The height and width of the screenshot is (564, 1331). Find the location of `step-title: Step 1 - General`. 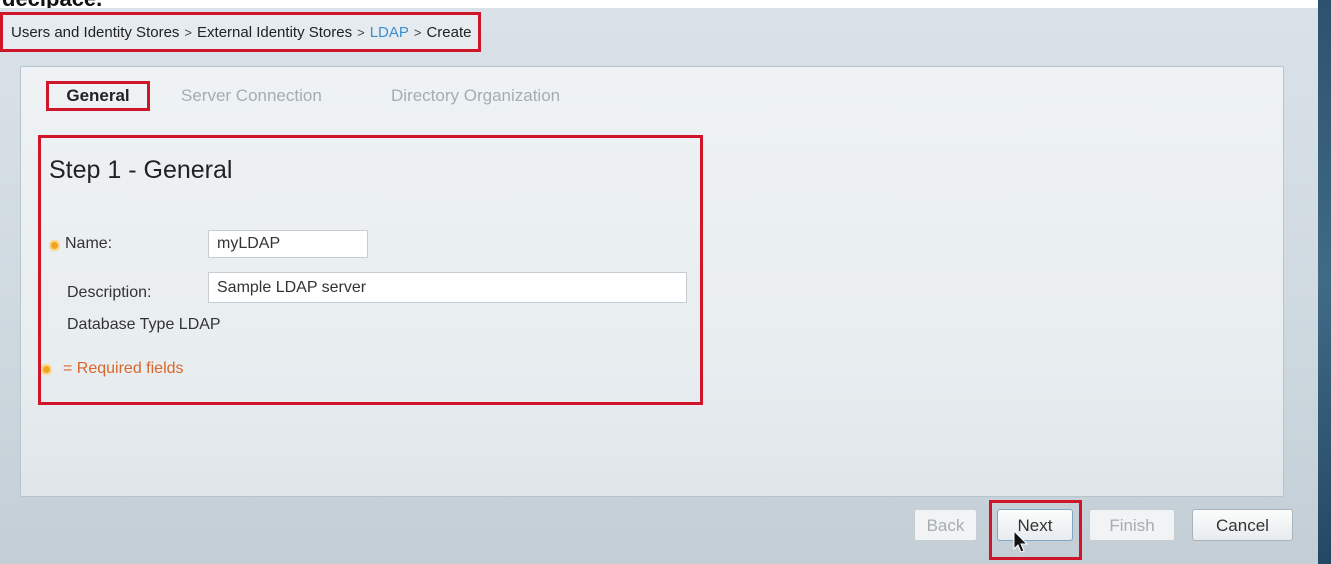

step-title: Step 1 - General is located at coordinates (141, 170).